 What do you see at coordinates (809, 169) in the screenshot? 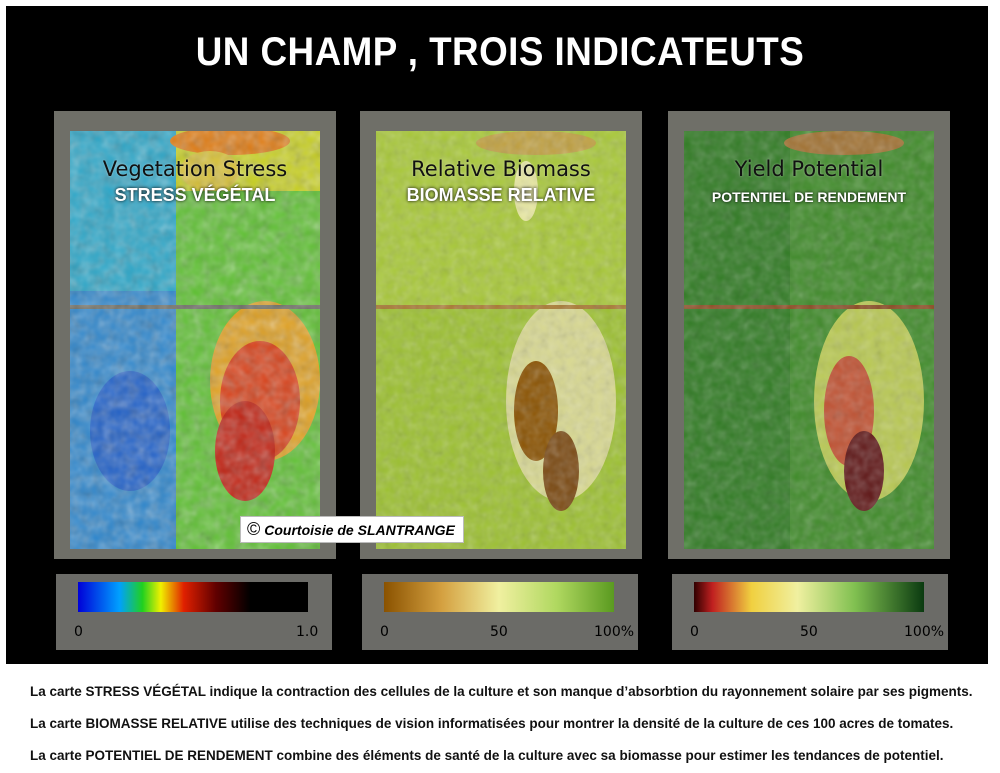
I see `panel-label-en: Yield Potential` at bounding box center [809, 169].